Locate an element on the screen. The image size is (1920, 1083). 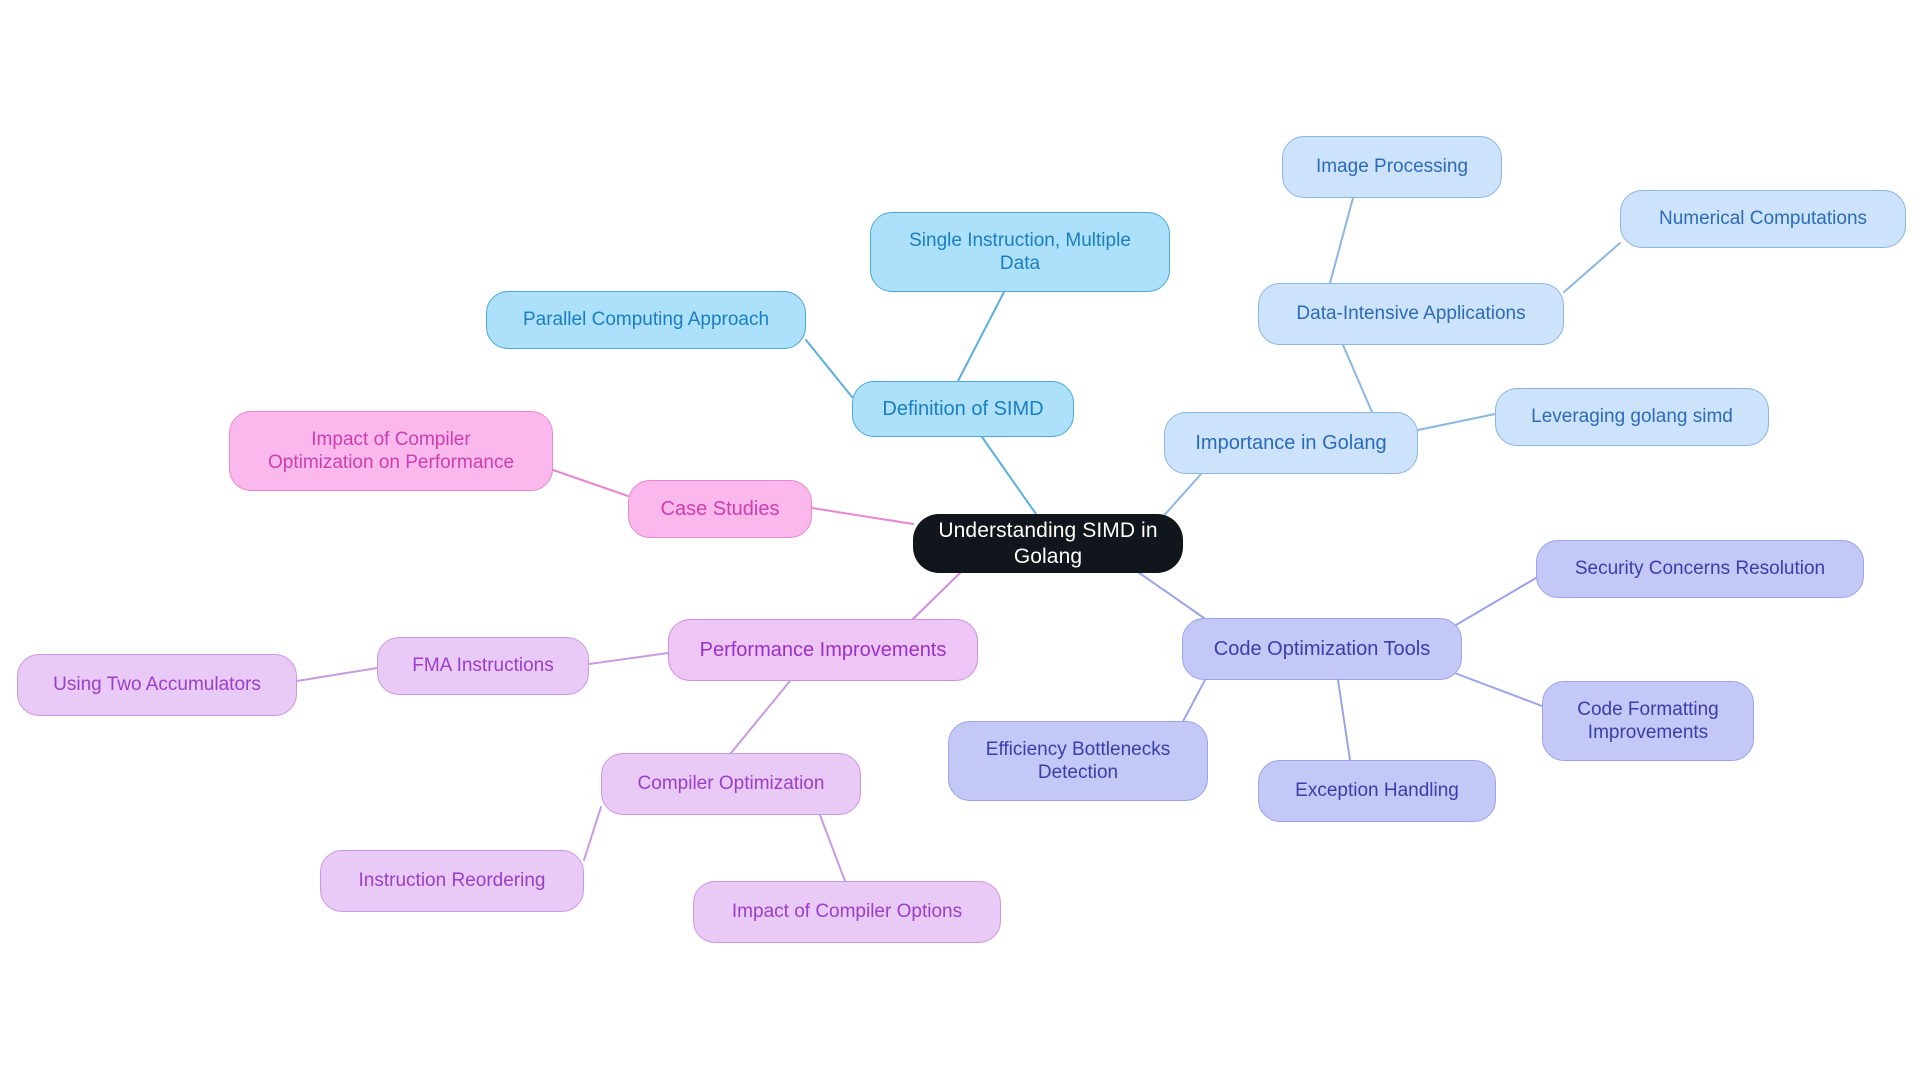
mindmap-node-root: Understanding SIMD in Golang is located at coordinates (1048, 543).